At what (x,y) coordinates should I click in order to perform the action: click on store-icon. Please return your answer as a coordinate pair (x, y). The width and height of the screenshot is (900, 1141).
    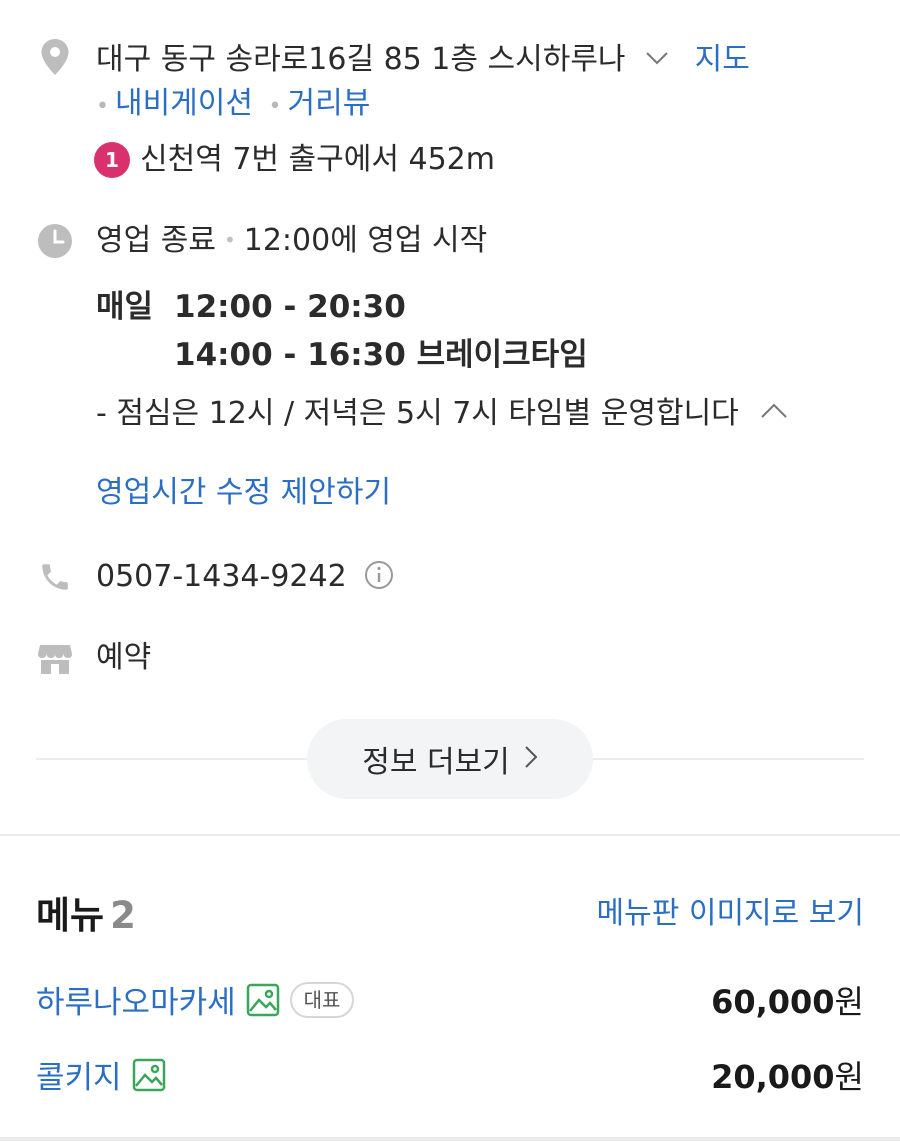
    Looking at the image, I should click on (55, 659).